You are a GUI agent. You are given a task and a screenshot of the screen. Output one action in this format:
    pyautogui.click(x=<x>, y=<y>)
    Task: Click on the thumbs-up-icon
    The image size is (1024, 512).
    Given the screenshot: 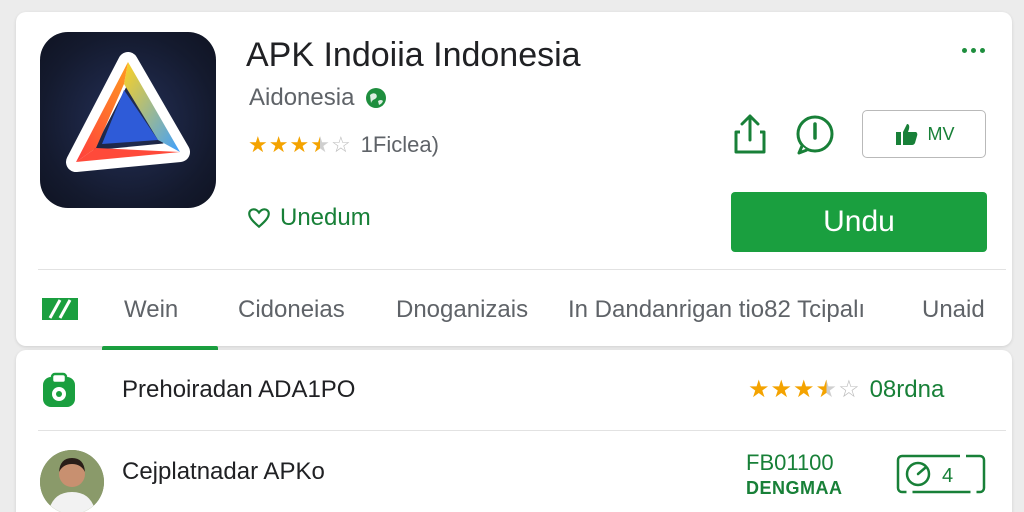 What is the action you would take?
    pyautogui.click(x=906, y=134)
    